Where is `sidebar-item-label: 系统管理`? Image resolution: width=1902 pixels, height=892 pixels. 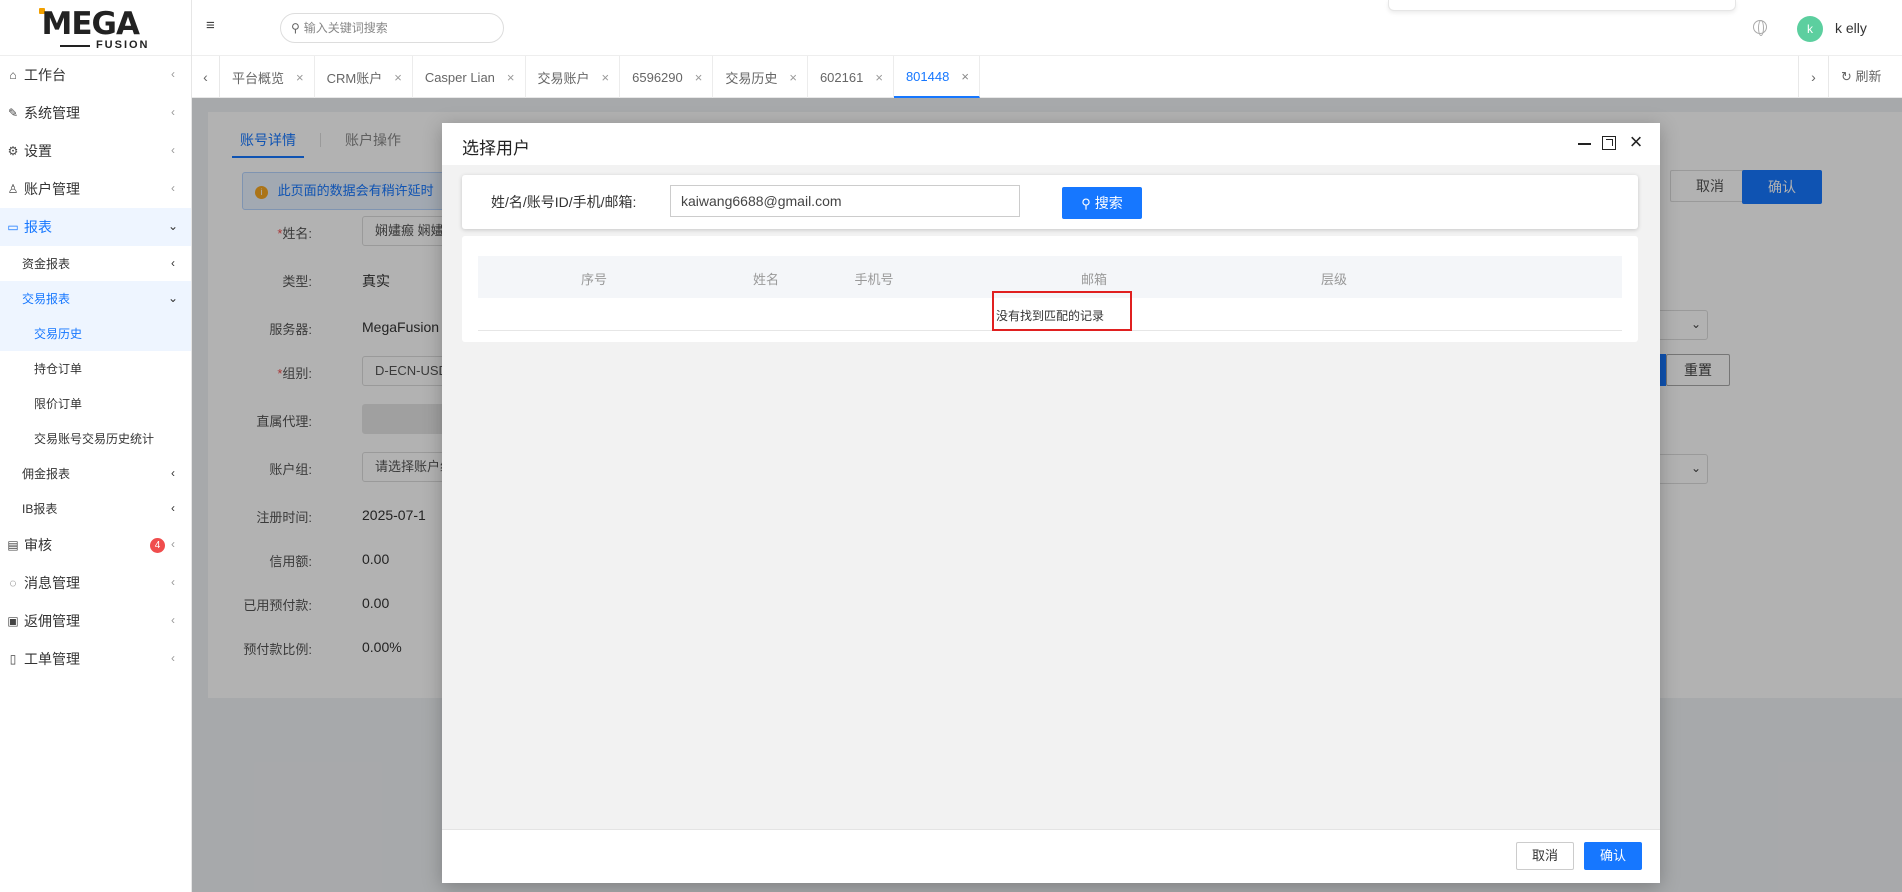 sidebar-item-label: 系统管理 is located at coordinates (52, 113).